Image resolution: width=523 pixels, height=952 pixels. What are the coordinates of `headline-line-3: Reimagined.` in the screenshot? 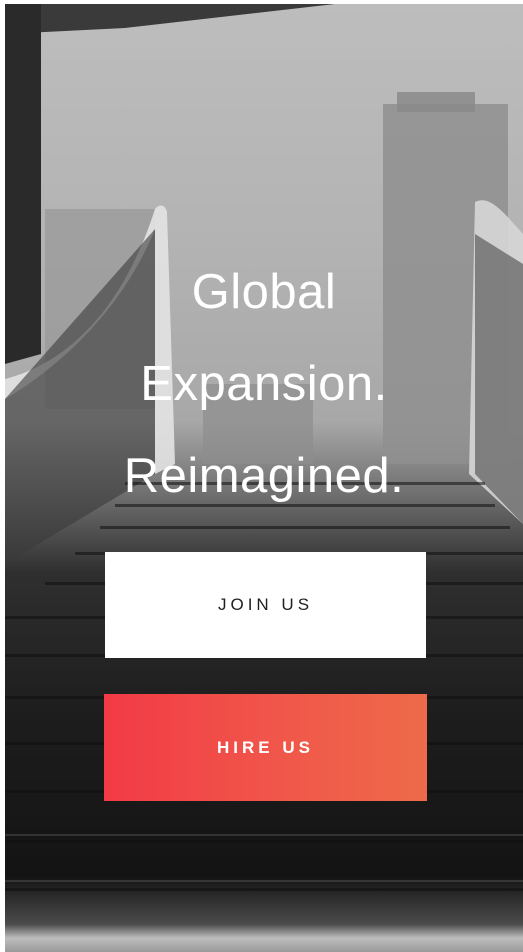 It's located at (264, 476).